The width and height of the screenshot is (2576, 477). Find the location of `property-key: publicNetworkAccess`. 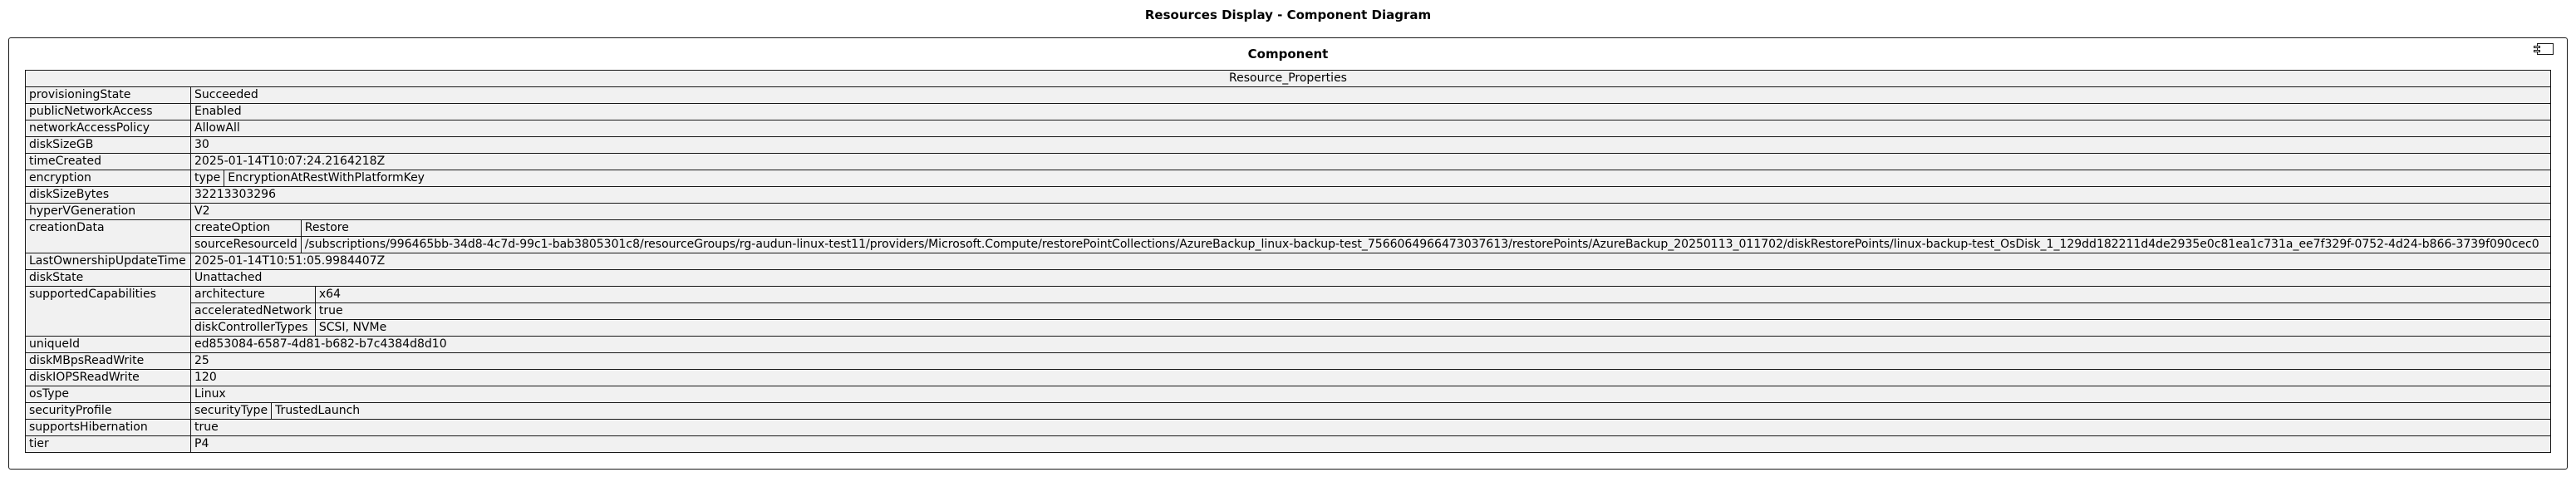

property-key: publicNetworkAccess is located at coordinates (108, 111).